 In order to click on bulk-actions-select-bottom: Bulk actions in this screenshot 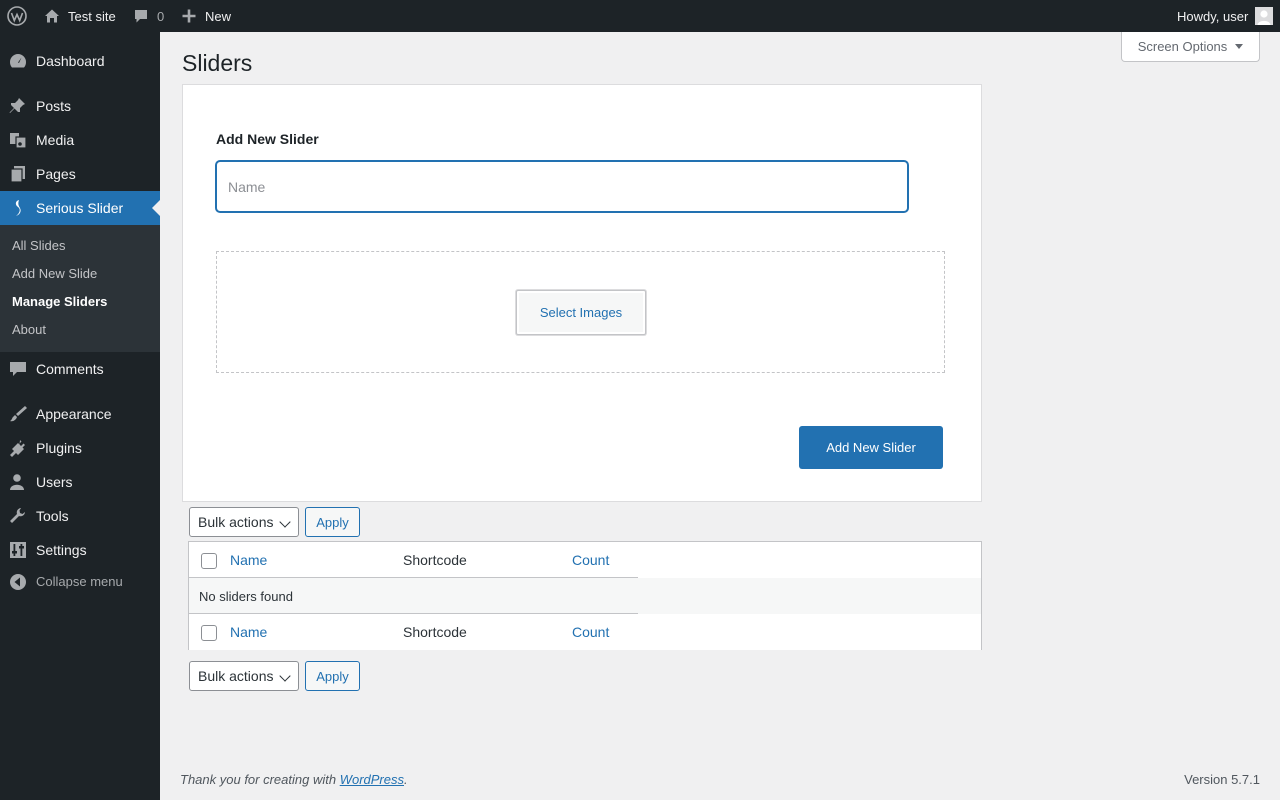, I will do `click(244, 676)`.